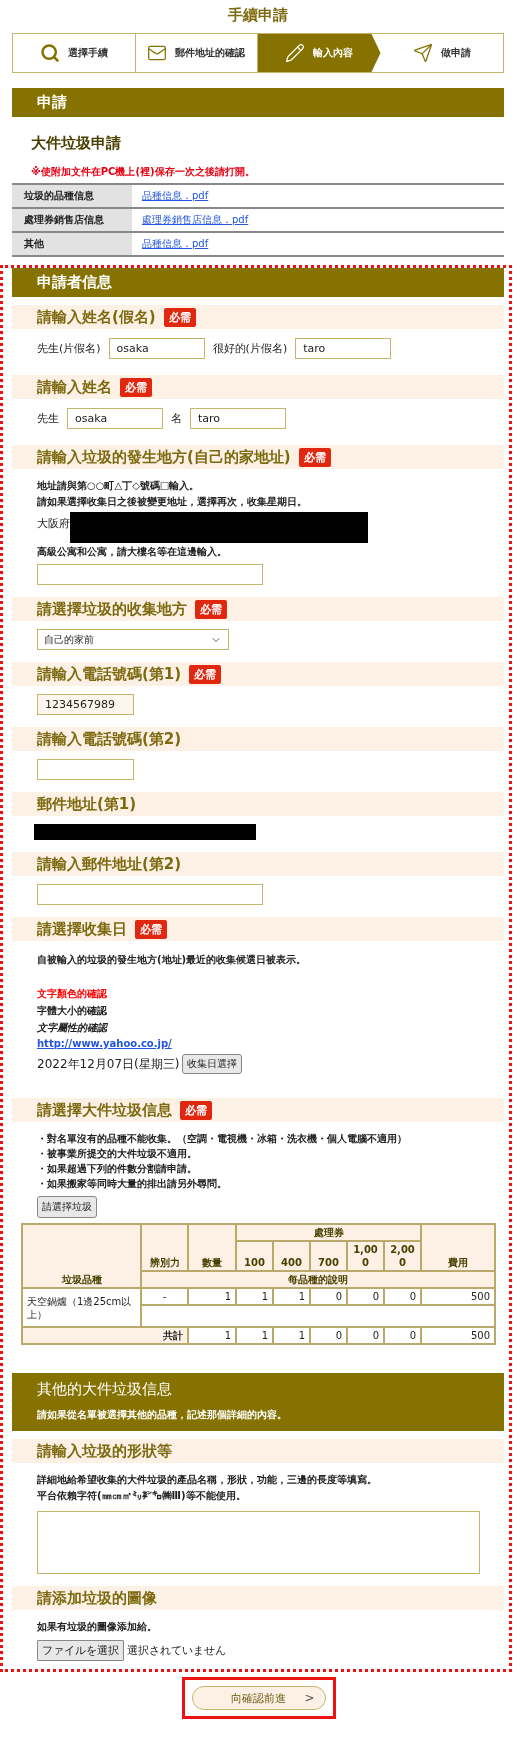 This screenshot has width=517, height=1738. Describe the element at coordinates (49, 53) in the screenshot. I see `search-icon` at that location.